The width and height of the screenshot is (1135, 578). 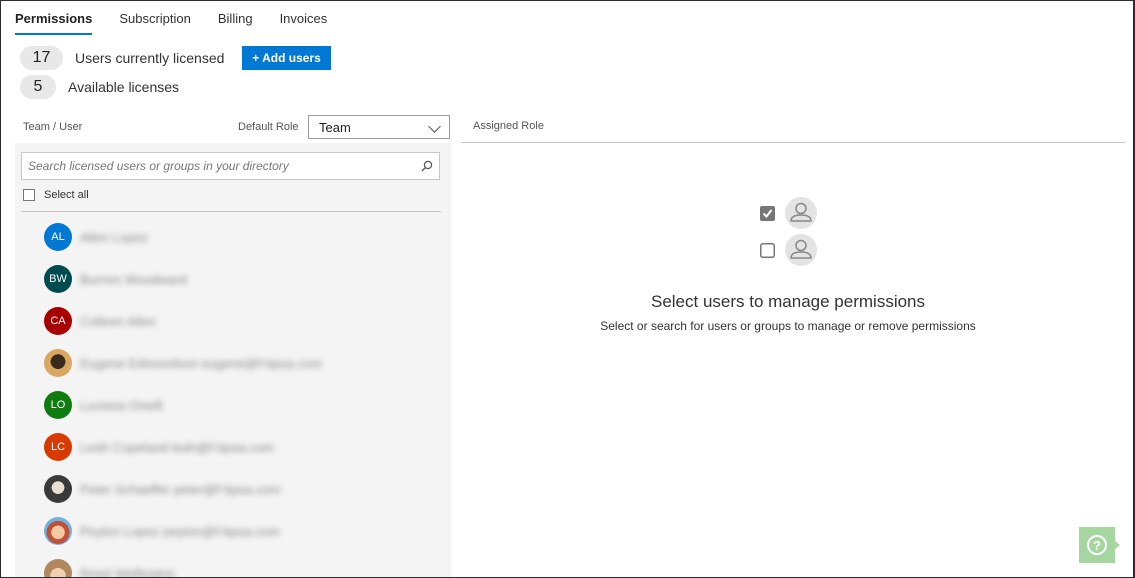 I want to click on avatar: CA, so click(x=58, y=321).